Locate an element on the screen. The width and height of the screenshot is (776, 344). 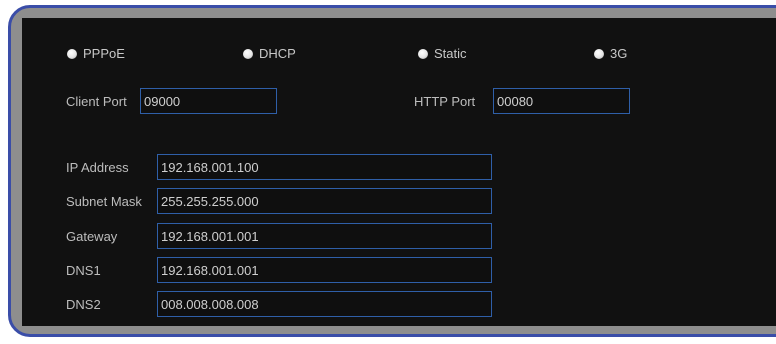
ip-address-input: 192.168.001.100 is located at coordinates (324, 167).